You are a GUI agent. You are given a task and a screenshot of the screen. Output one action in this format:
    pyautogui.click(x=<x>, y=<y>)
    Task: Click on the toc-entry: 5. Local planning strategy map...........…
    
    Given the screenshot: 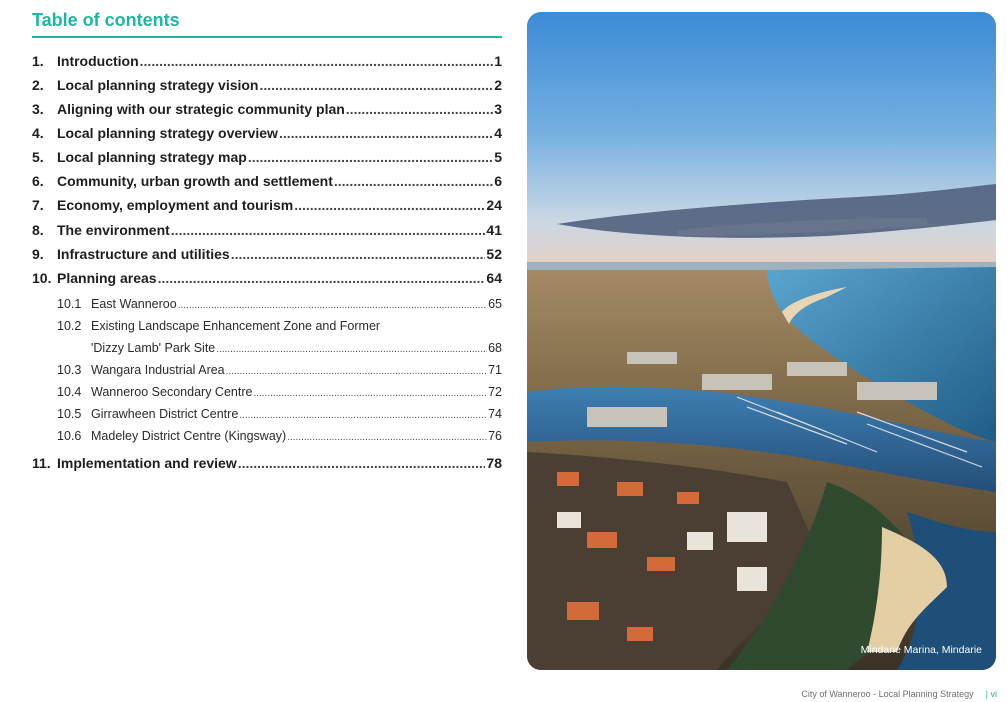 What is the action you would take?
    pyautogui.click(x=267, y=159)
    